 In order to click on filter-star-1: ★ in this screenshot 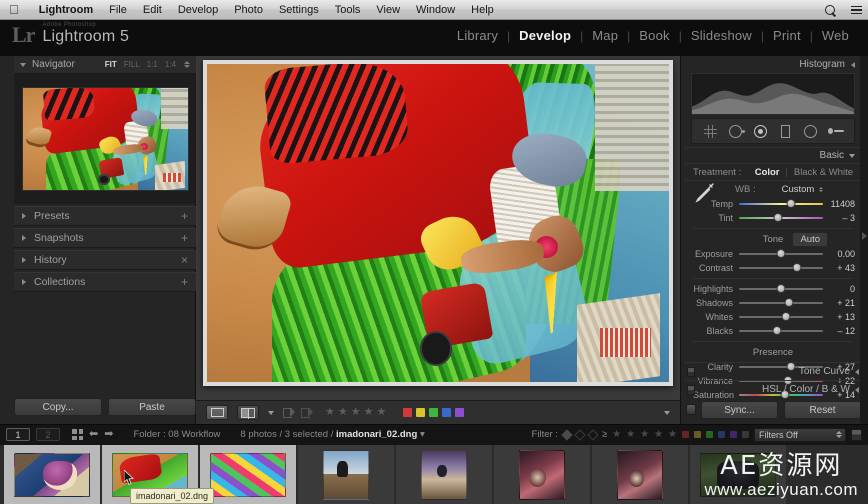, I will do `click(616, 434)`.